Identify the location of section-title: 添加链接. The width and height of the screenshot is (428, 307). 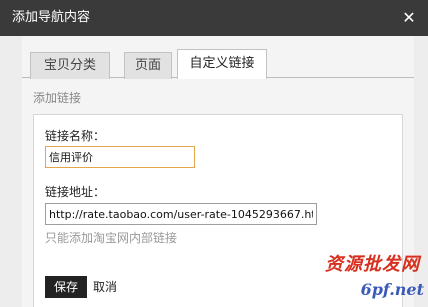
(57, 98).